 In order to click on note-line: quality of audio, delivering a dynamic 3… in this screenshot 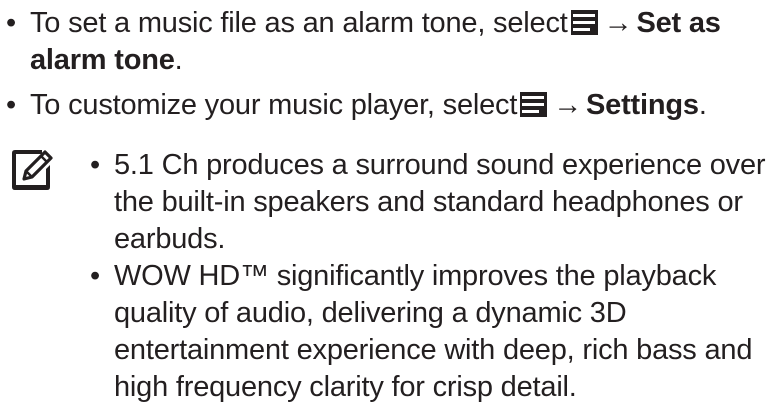, I will do `click(370, 313)`.